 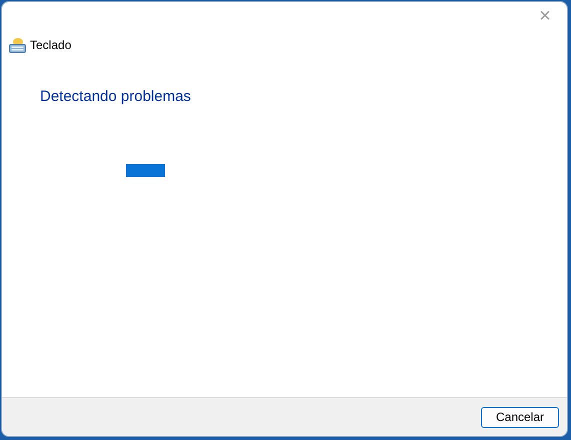 I want to click on window-title: Teclado, so click(x=51, y=45).